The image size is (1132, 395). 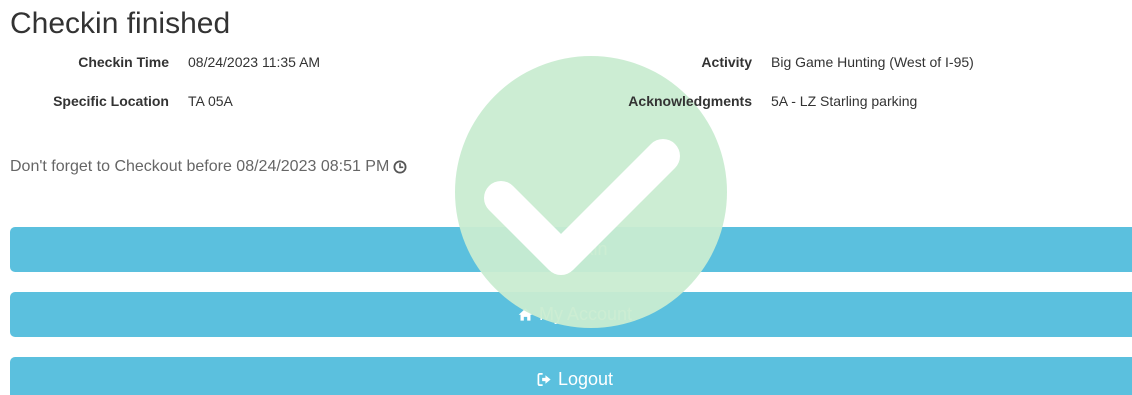 What do you see at coordinates (690, 101) in the screenshot?
I see `acknowledgments-label: Acknowledgments` at bounding box center [690, 101].